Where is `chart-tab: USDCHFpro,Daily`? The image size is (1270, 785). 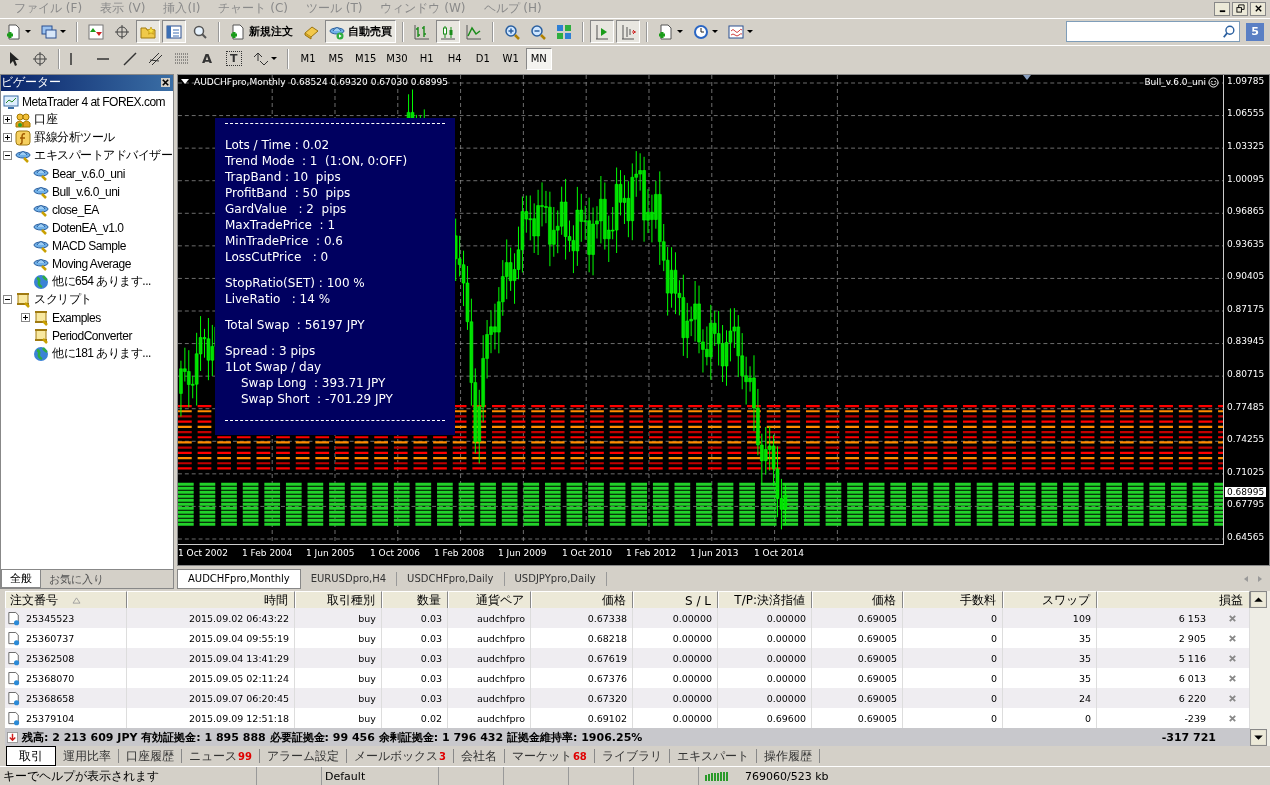
chart-tab: USDCHFpro,Daily is located at coordinates (451, 578).